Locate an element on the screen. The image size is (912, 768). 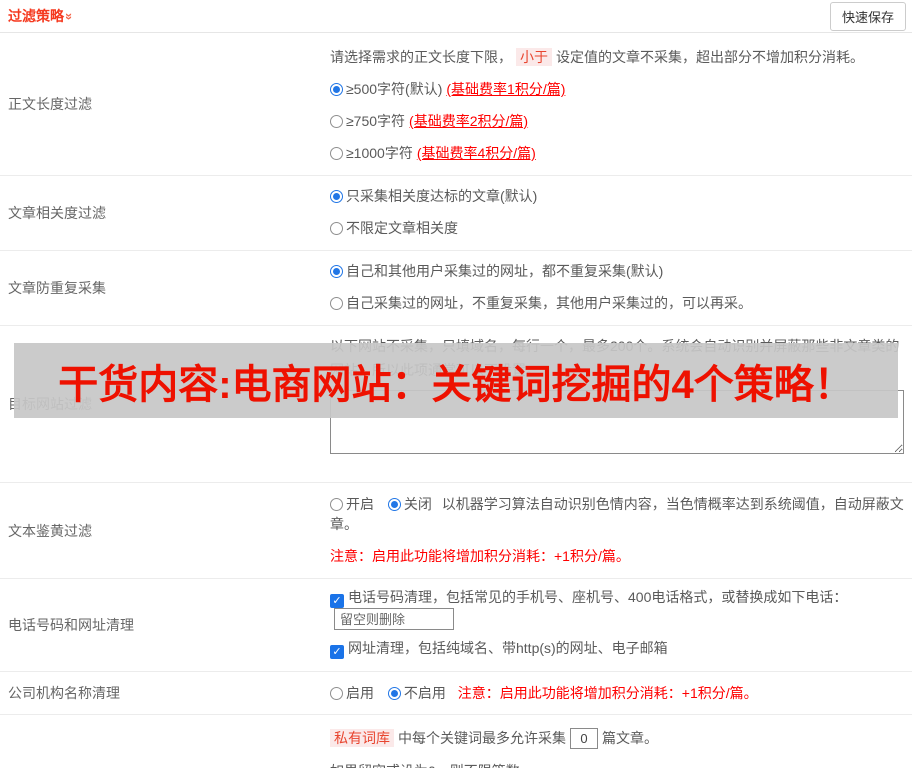
content-length-label: 正文长度过滤 is located at coordinates (50, 104).